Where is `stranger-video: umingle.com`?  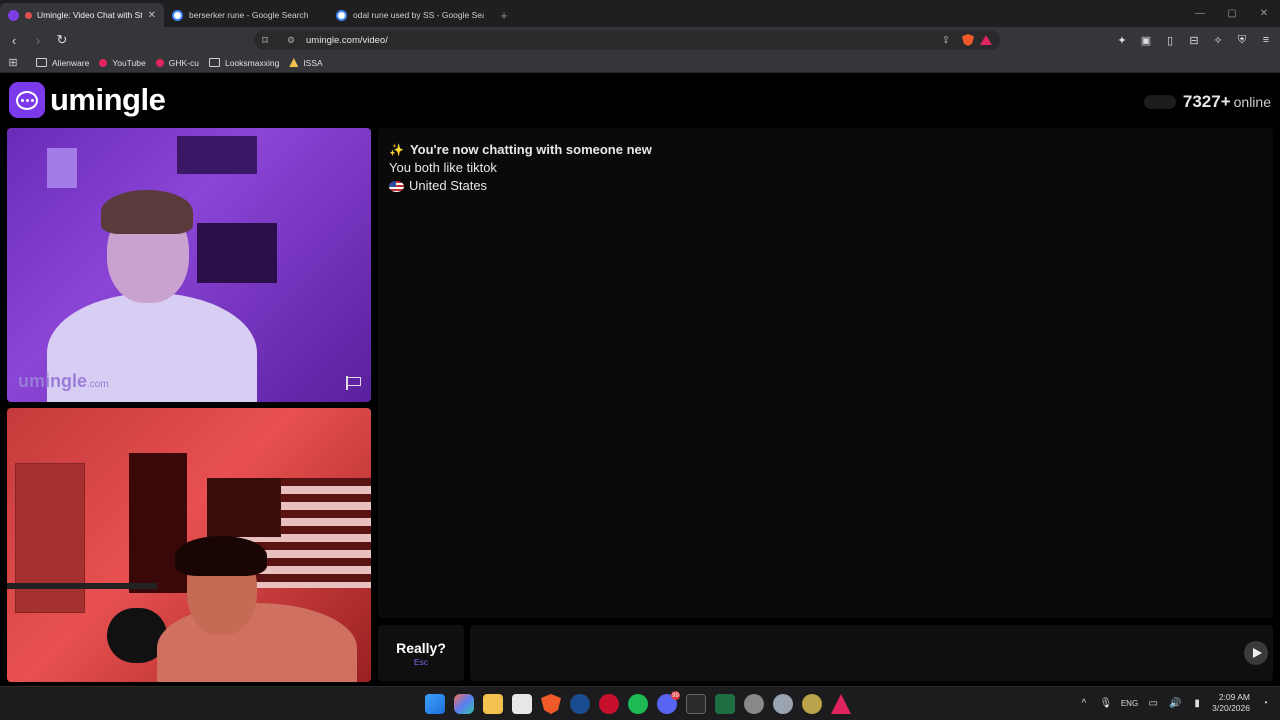 stranger-video: umingle.com is located at coordinates (189, 265).